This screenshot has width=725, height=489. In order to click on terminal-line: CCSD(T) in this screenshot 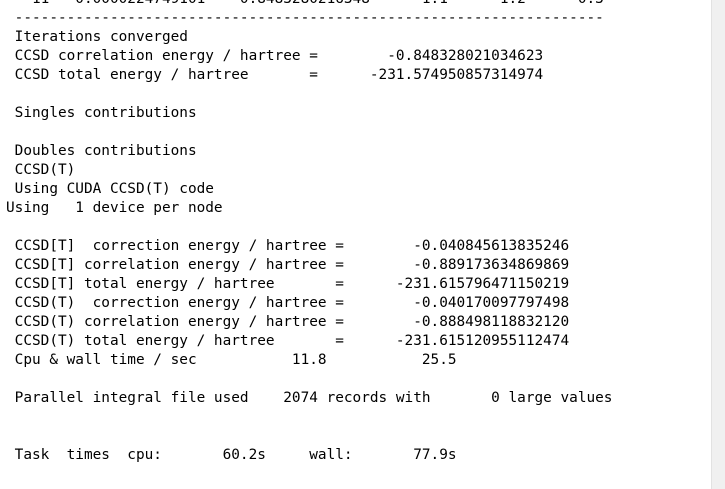, I will do `click(41, 170)`.